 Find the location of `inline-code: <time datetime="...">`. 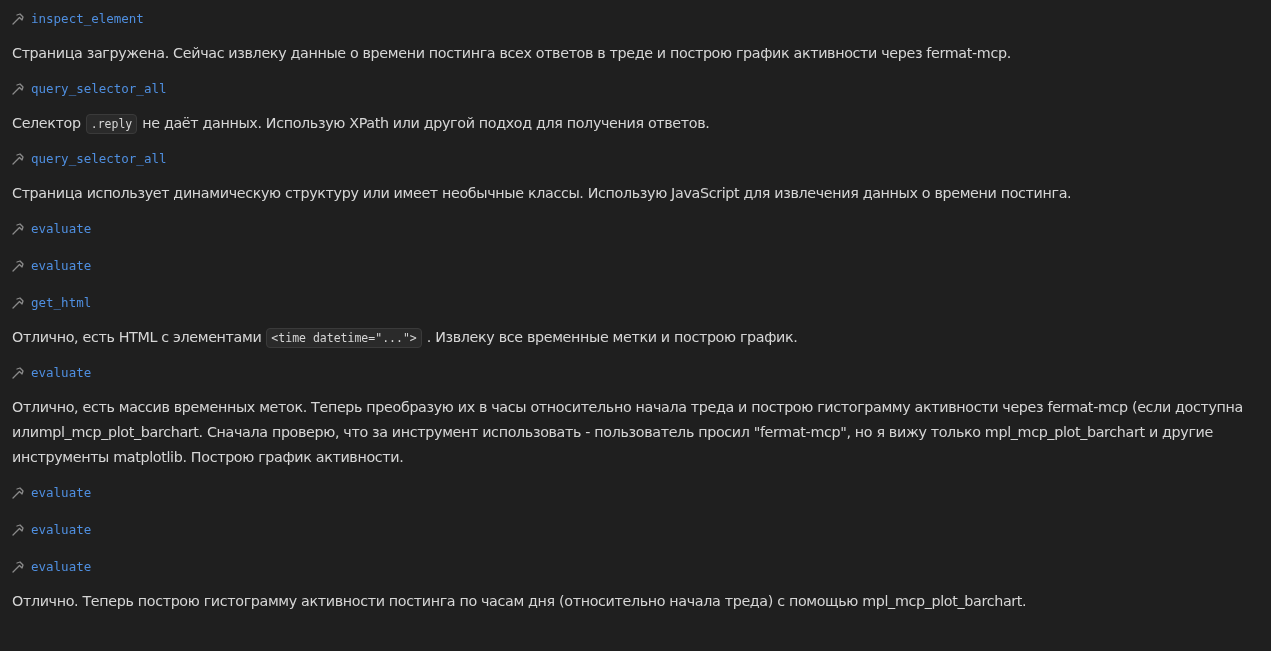

inline-code: <time datetime="..."> is located at coordinates (344, 337).